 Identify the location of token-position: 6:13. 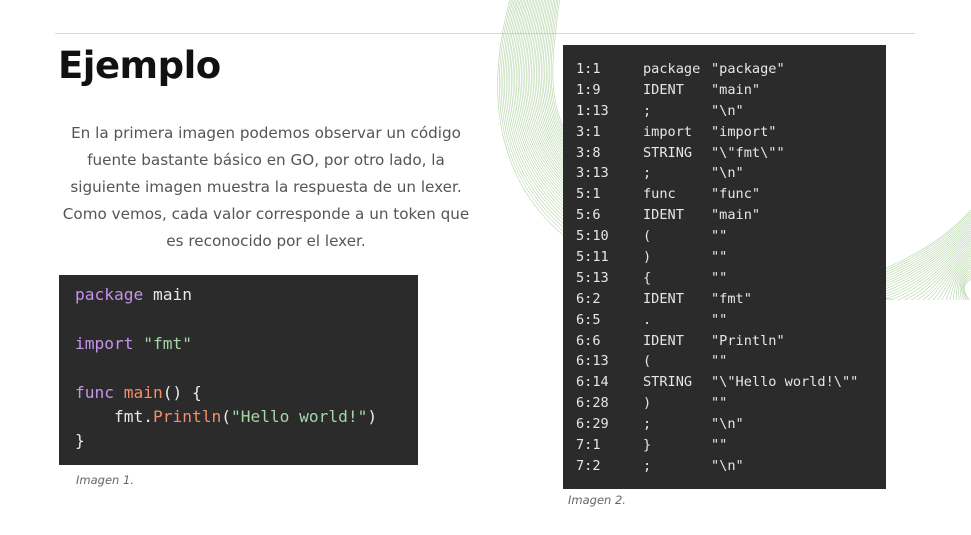
(592, 361).